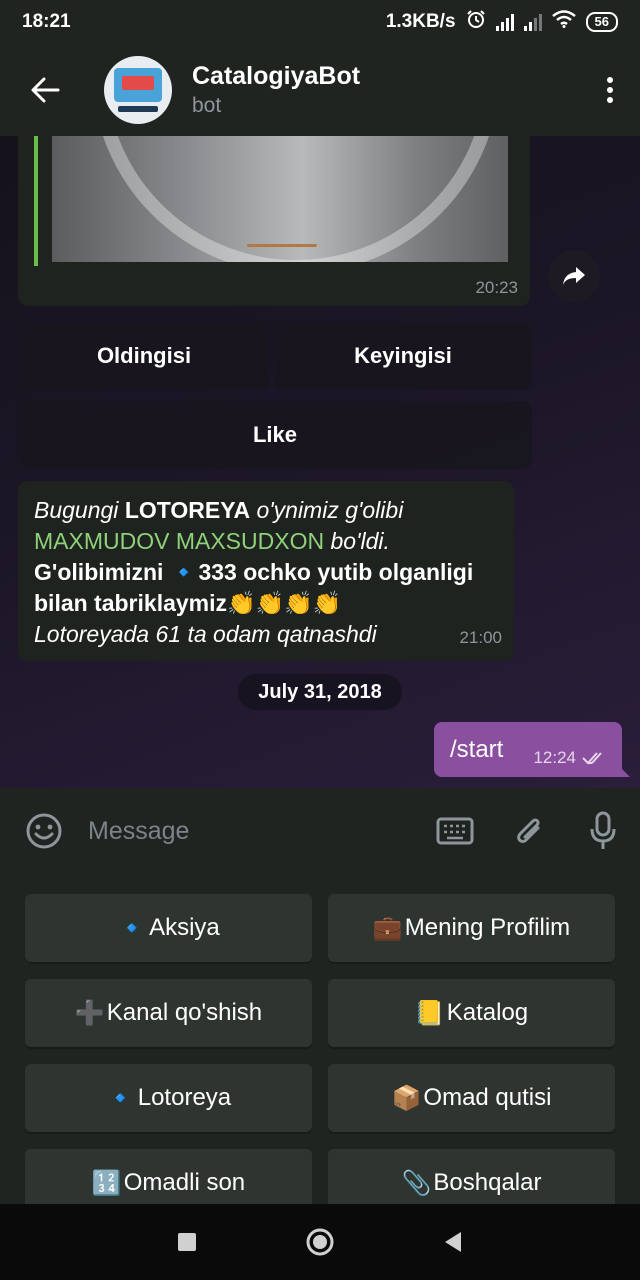  What do you see at coordinates (320, 692) in the screenshot?
I see `date-divider: July 31, 2018` at bounding box center [320, 692].